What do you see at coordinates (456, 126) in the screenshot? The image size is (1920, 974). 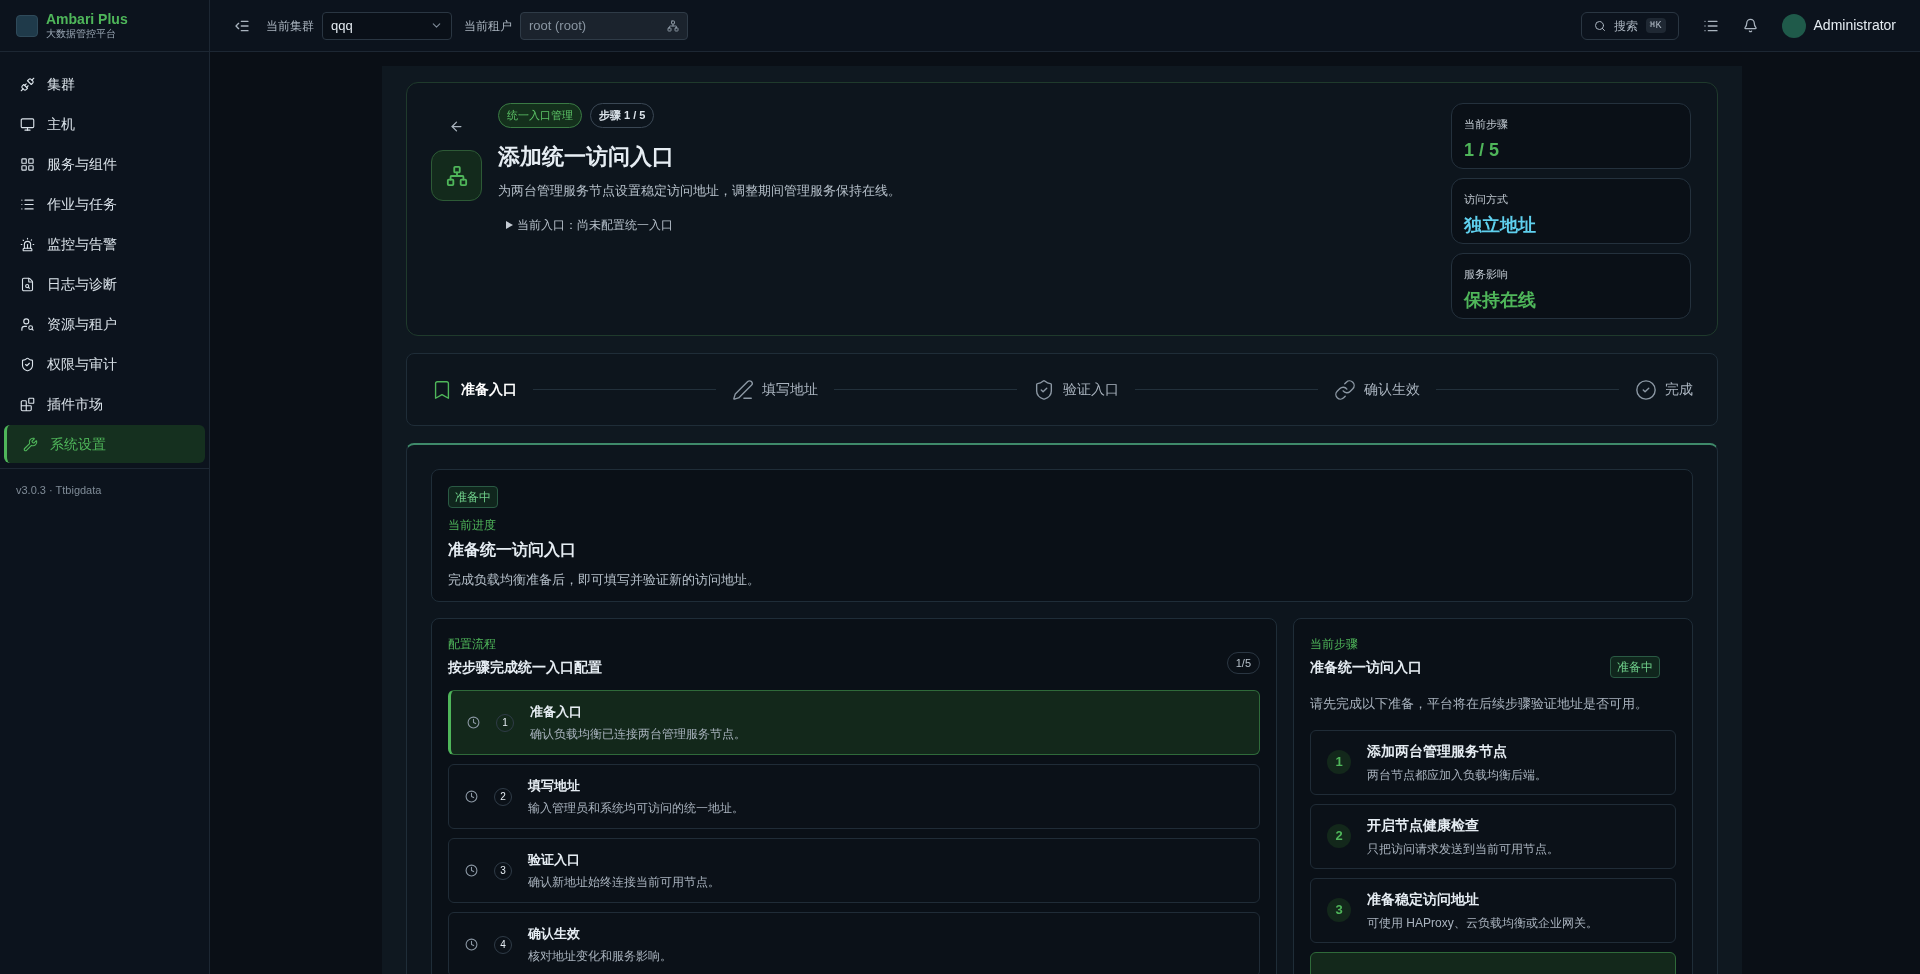 I see `back-icon` at bounding box center [456, 126].